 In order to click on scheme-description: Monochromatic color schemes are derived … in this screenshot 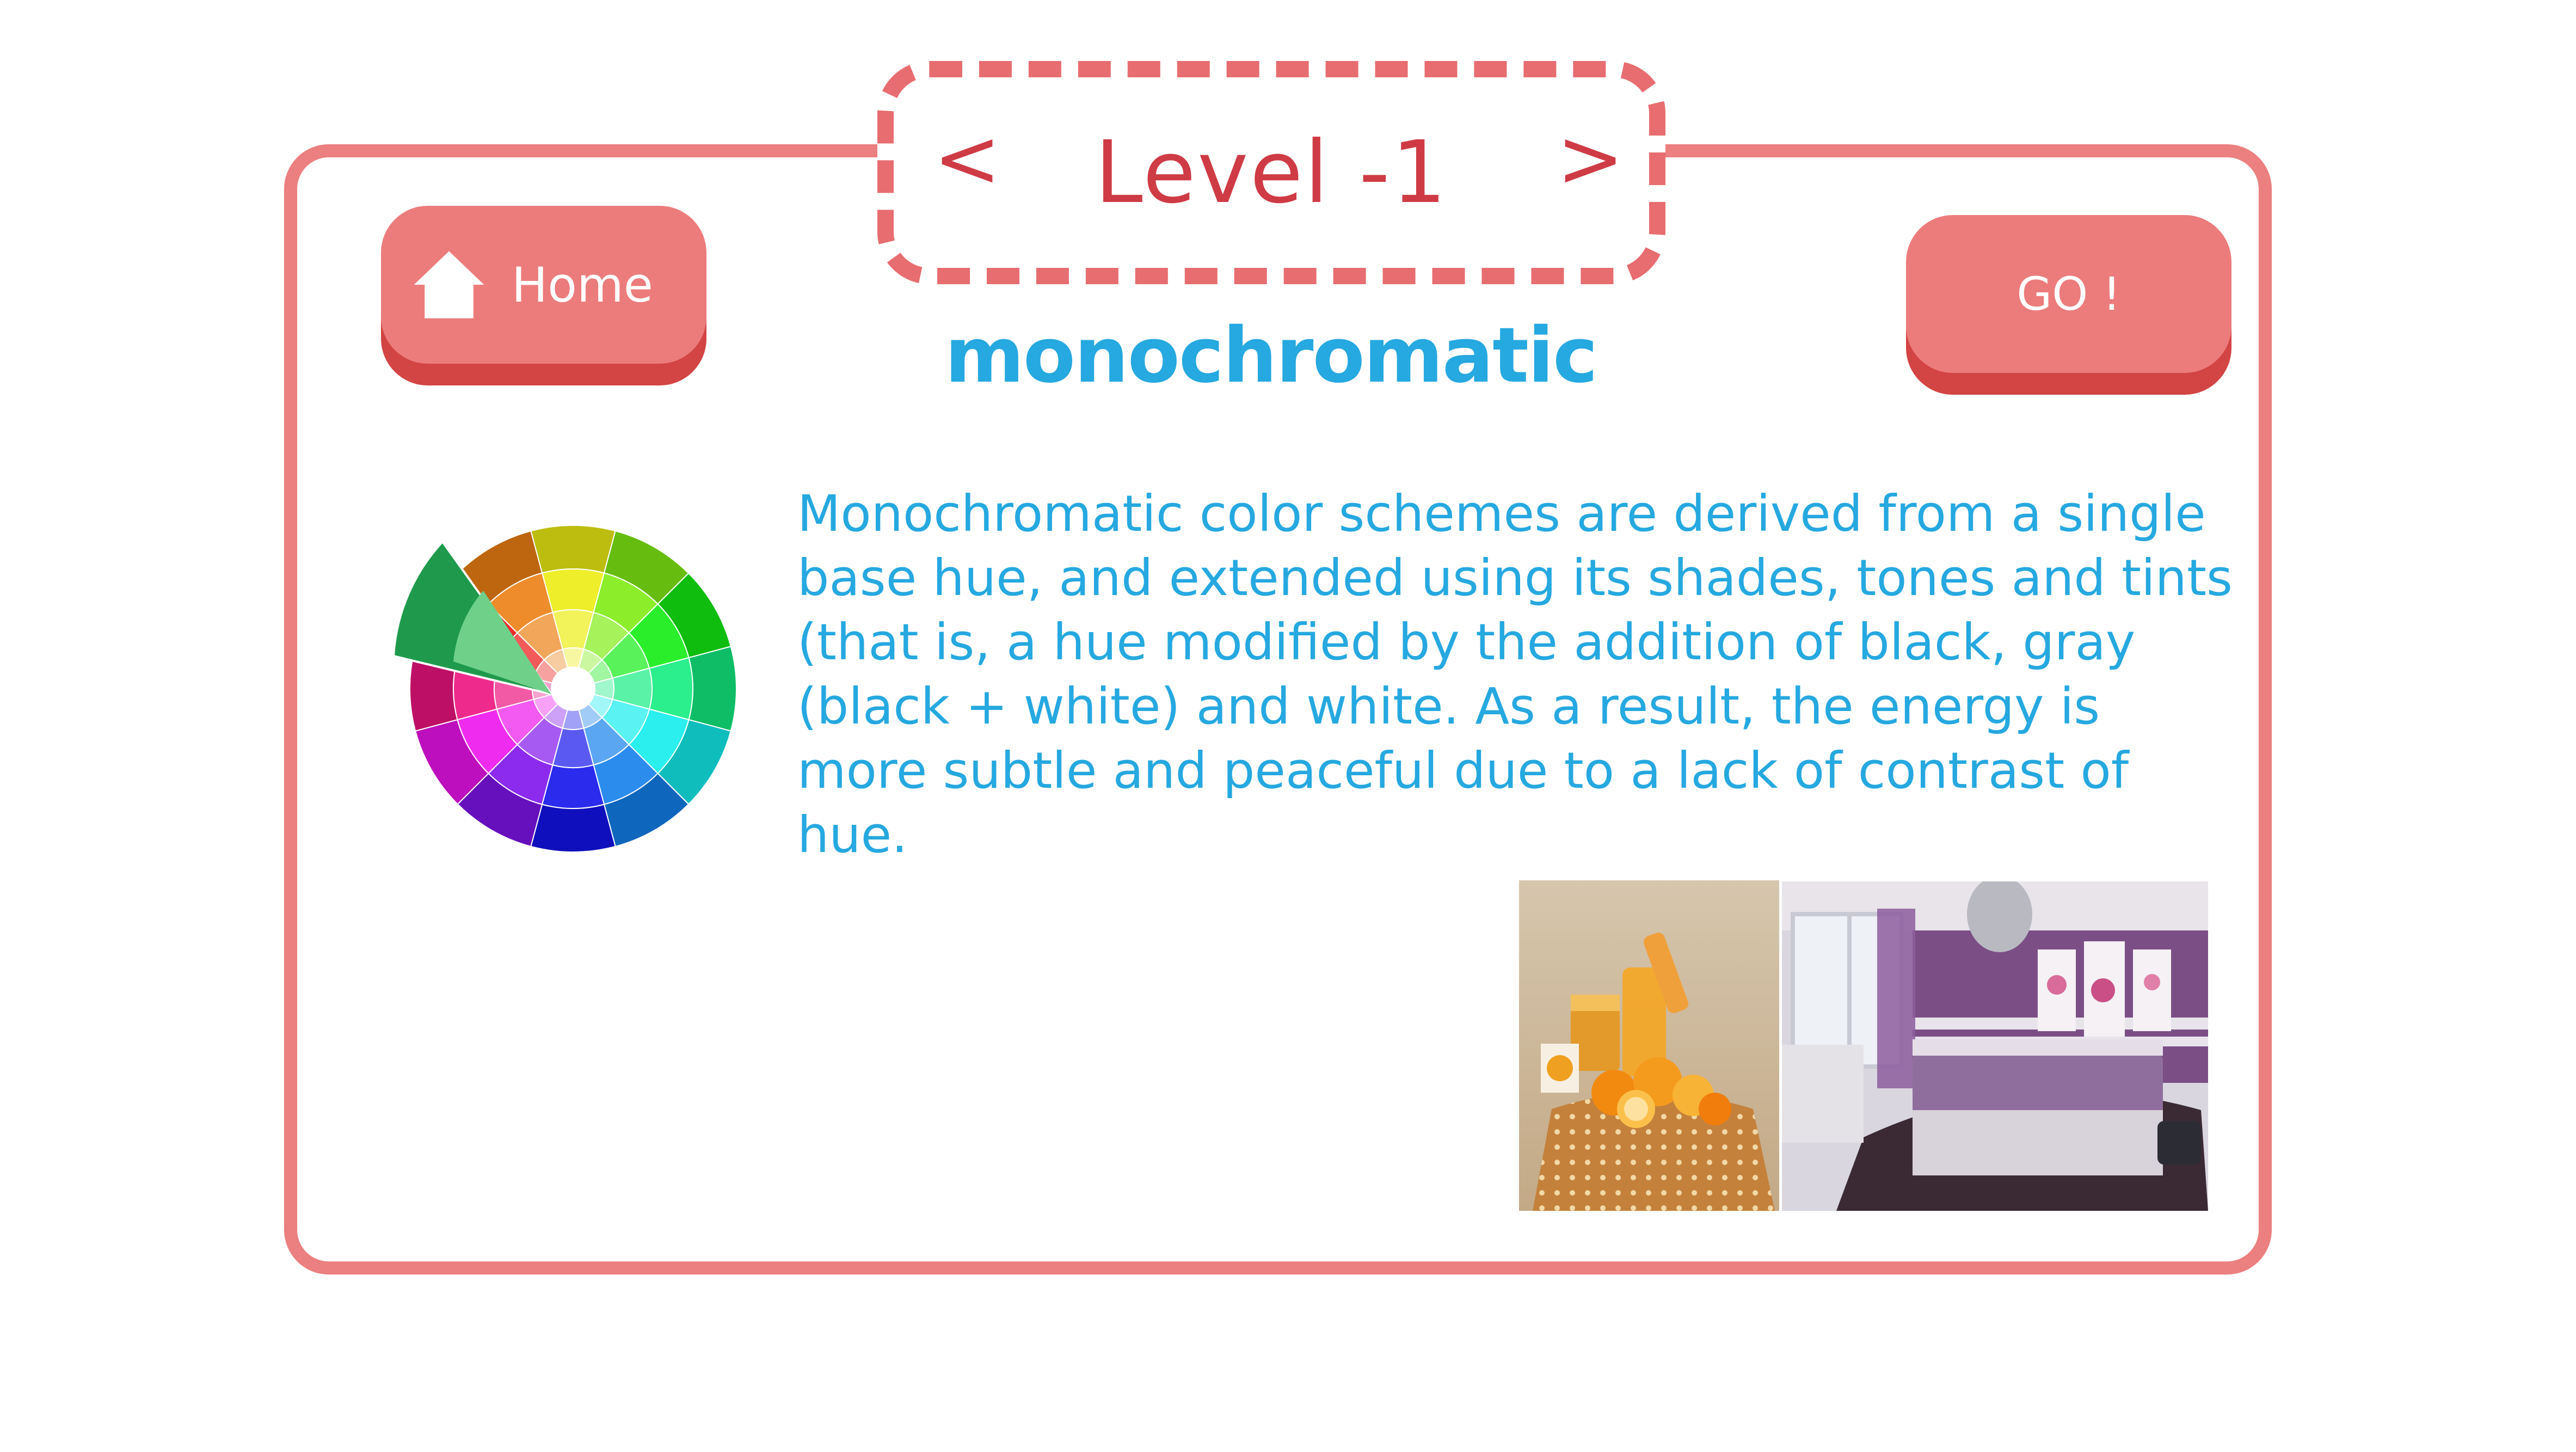, I will do `click(1515, 675)`.